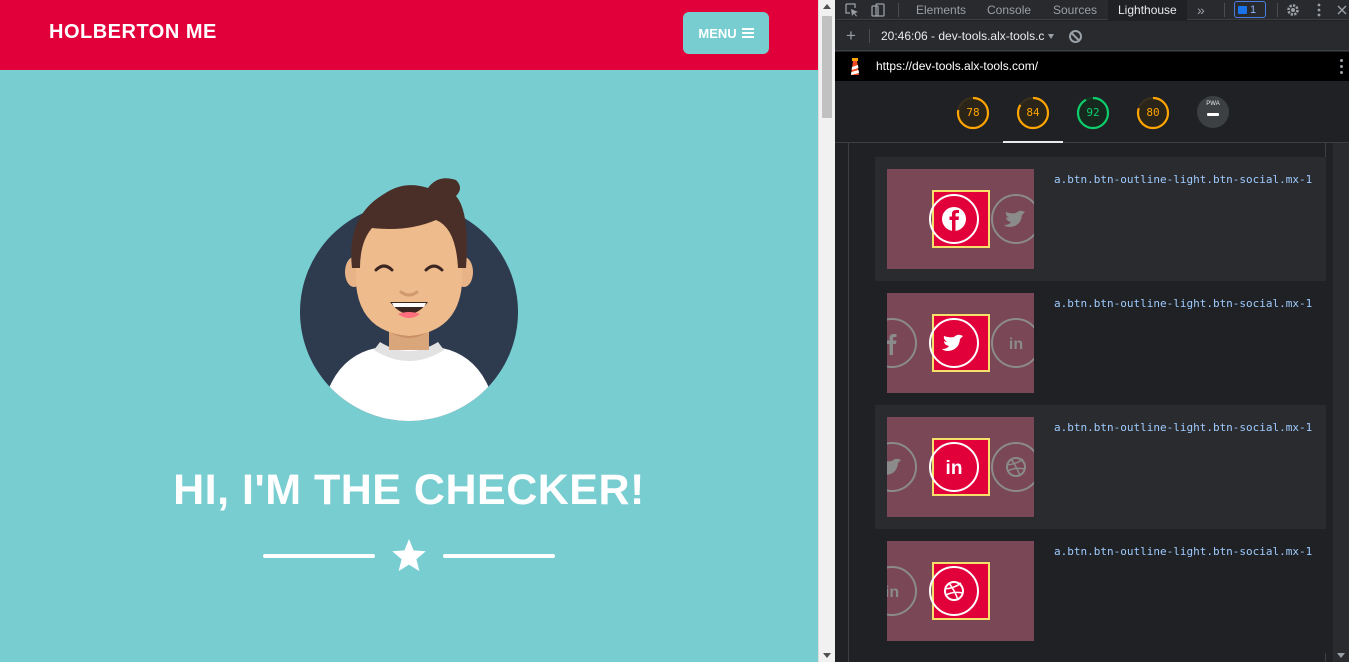 The width and height of the screenshot is (1349, 662). What do you see at coordinates (960, 219) in the screenshot?
I see `element-screenshot` at bounding box center [960, 219].